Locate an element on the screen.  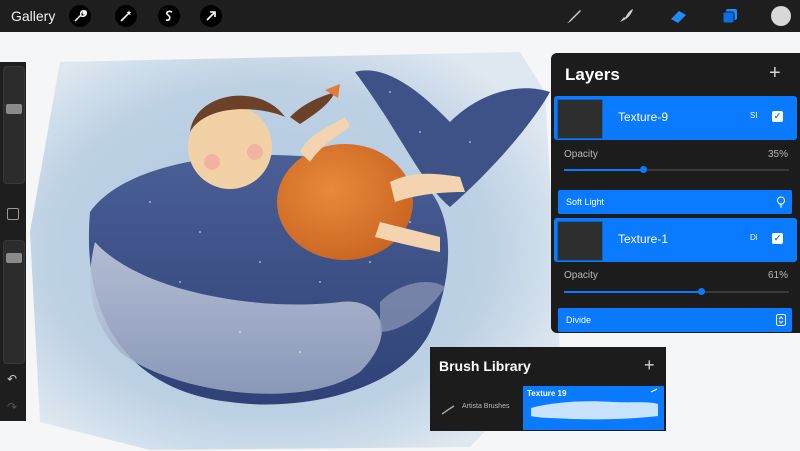
layer-blend-shortcut: Di is located at coordinates (754, 237).